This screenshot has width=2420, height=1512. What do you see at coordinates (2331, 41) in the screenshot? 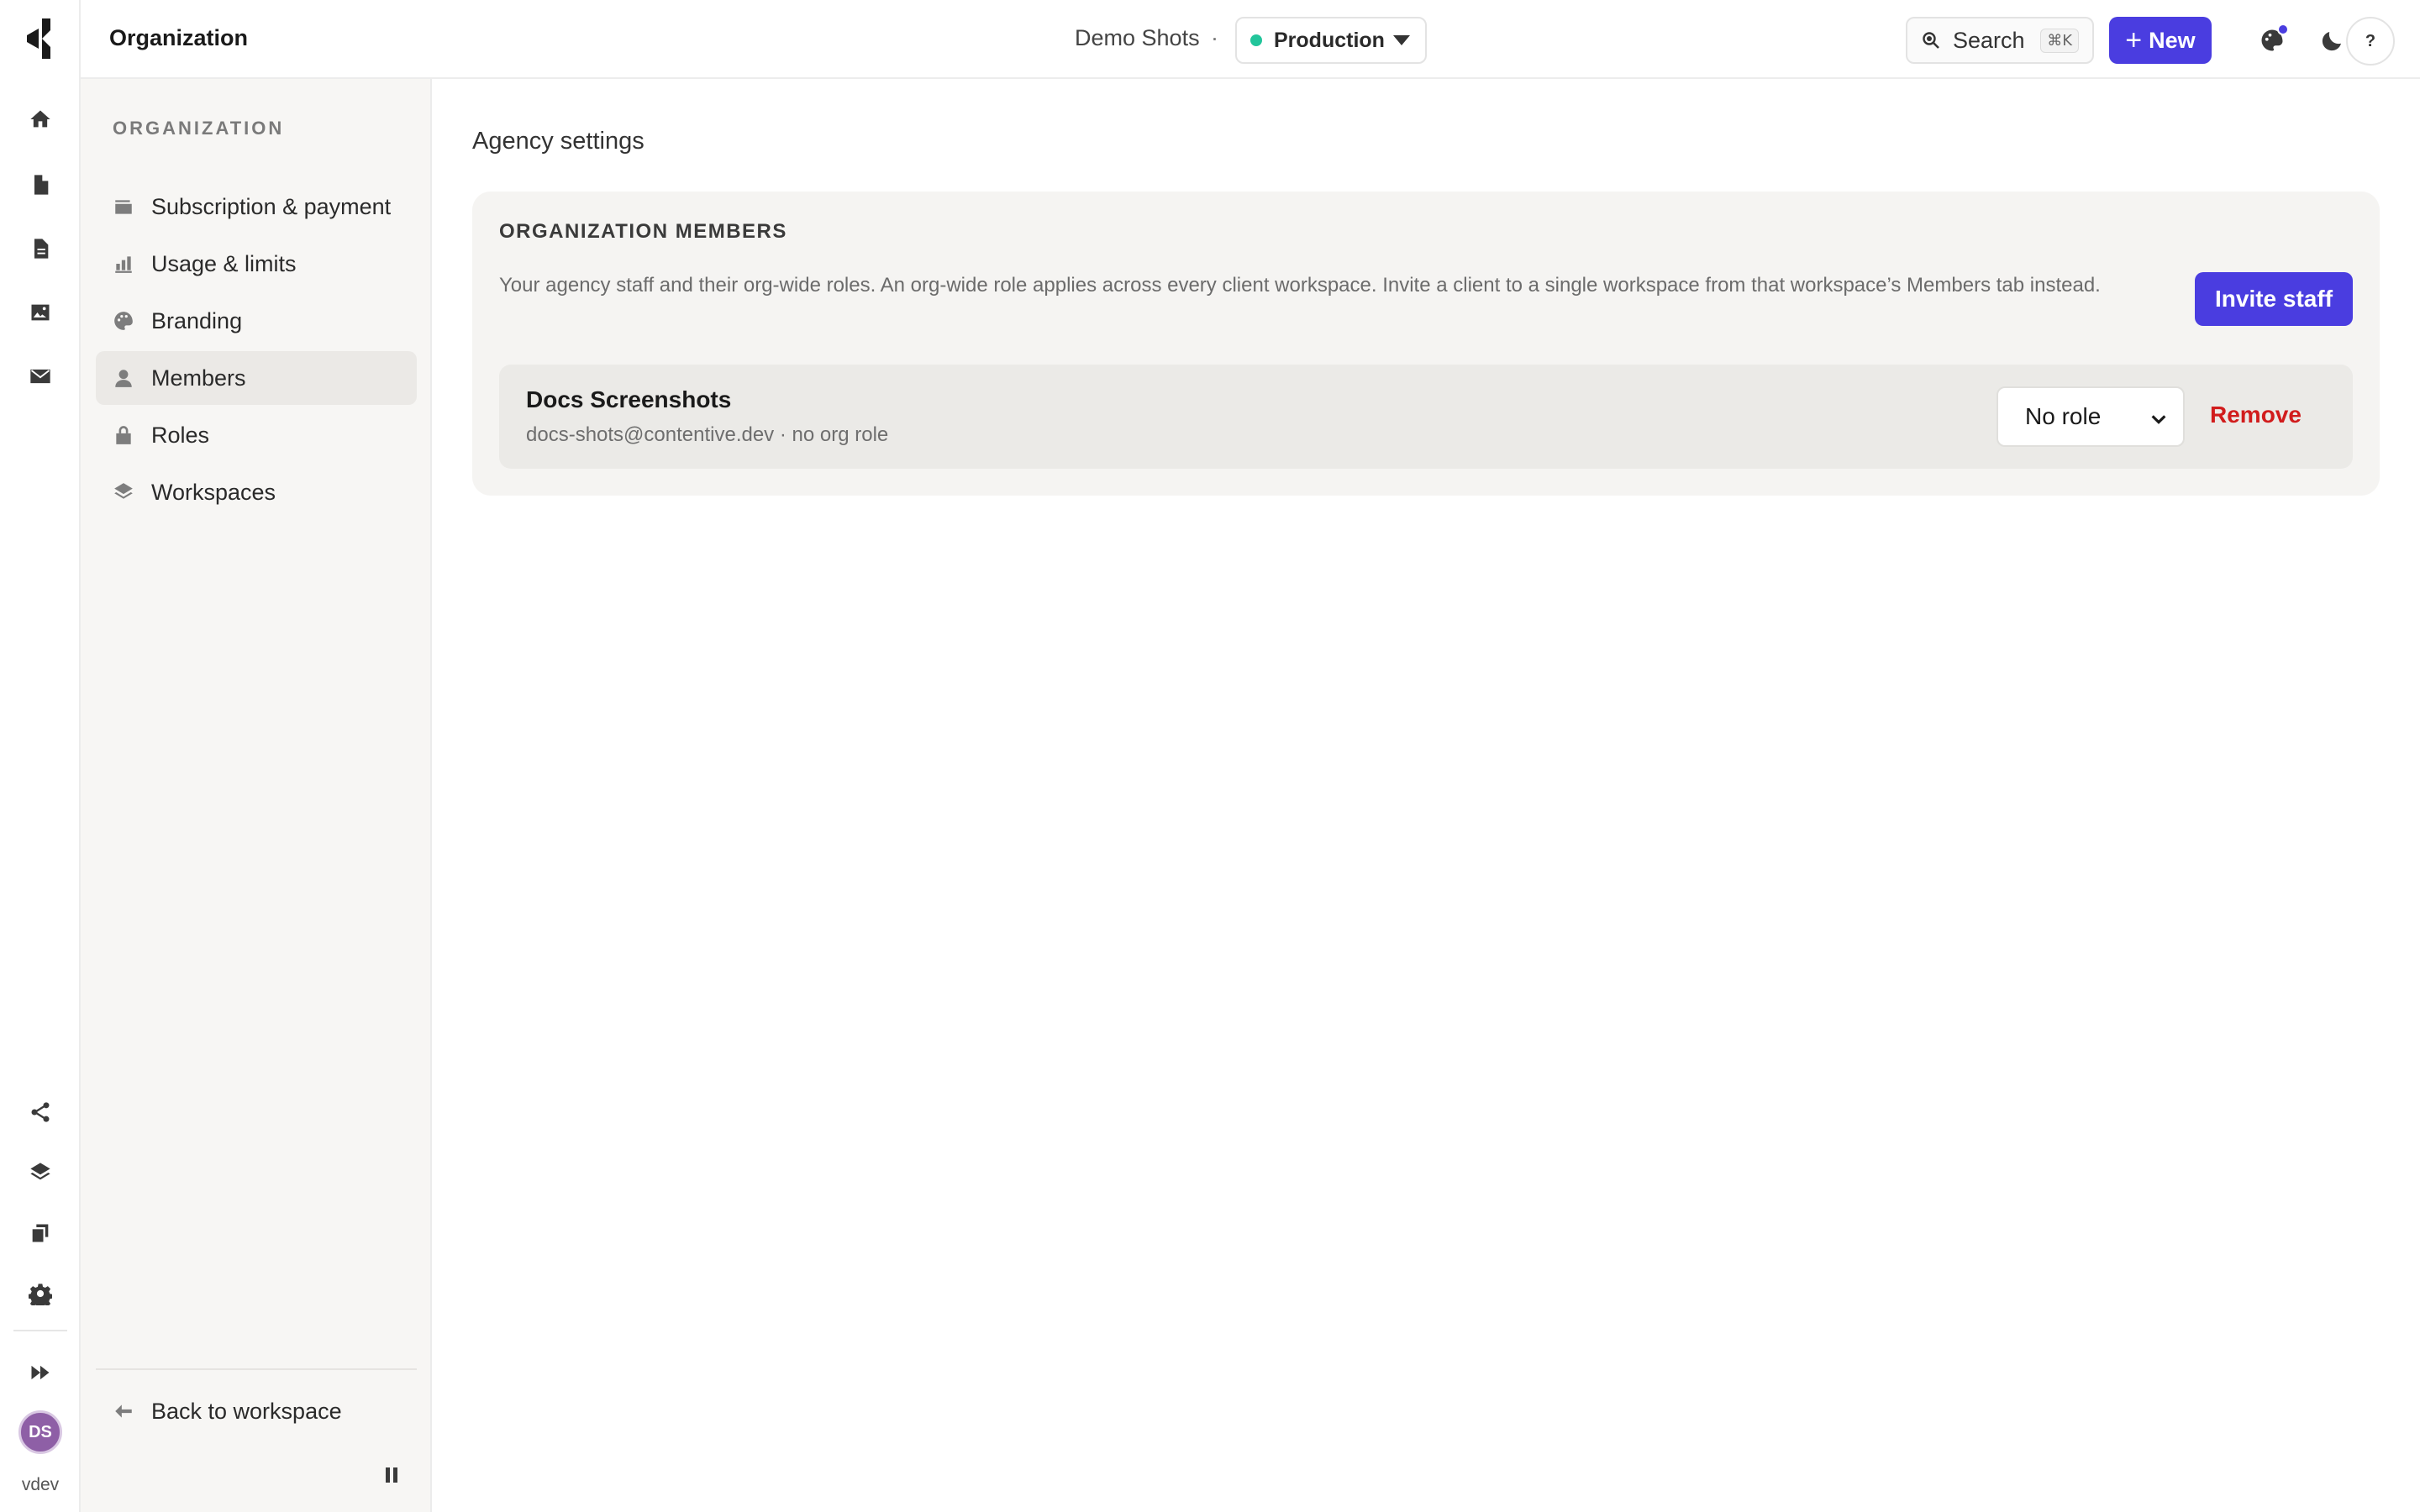
I see `moon-icon` at bounding box center [2331, 41].